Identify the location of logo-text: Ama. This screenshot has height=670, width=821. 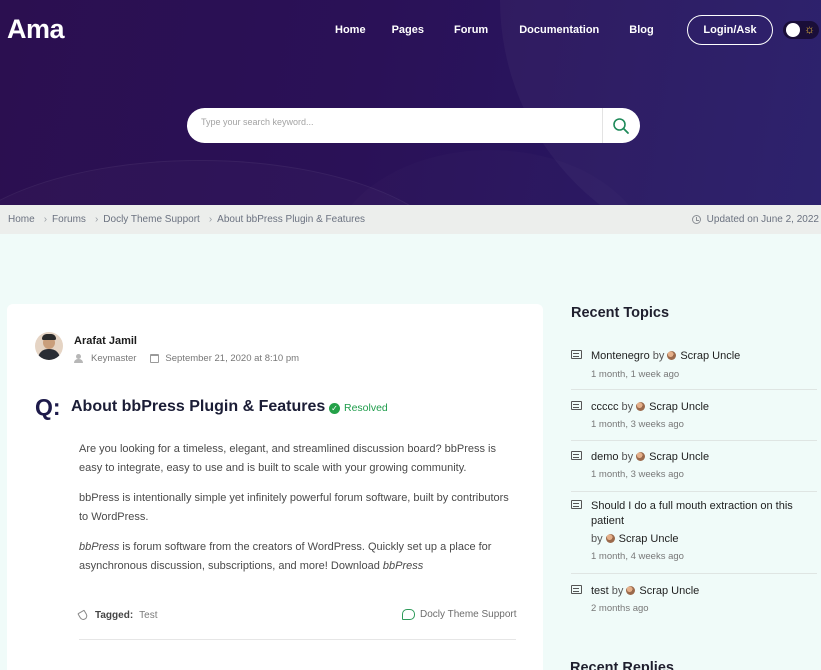
(36, 29).